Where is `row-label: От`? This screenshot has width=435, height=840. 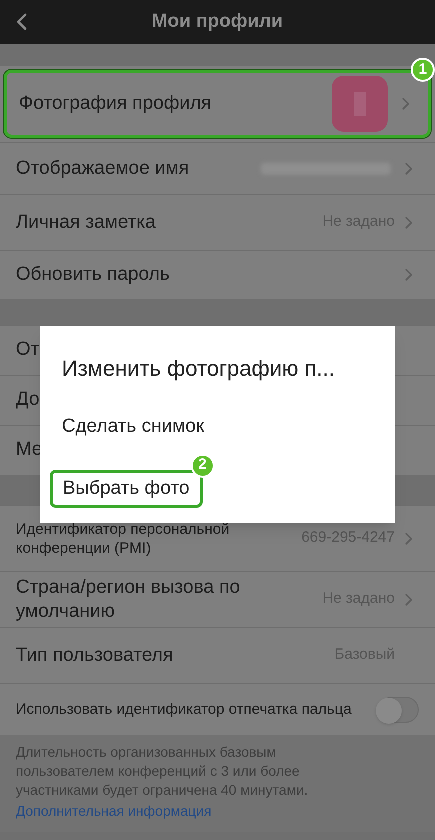 row-label: От is located at coordinates (28, 350).